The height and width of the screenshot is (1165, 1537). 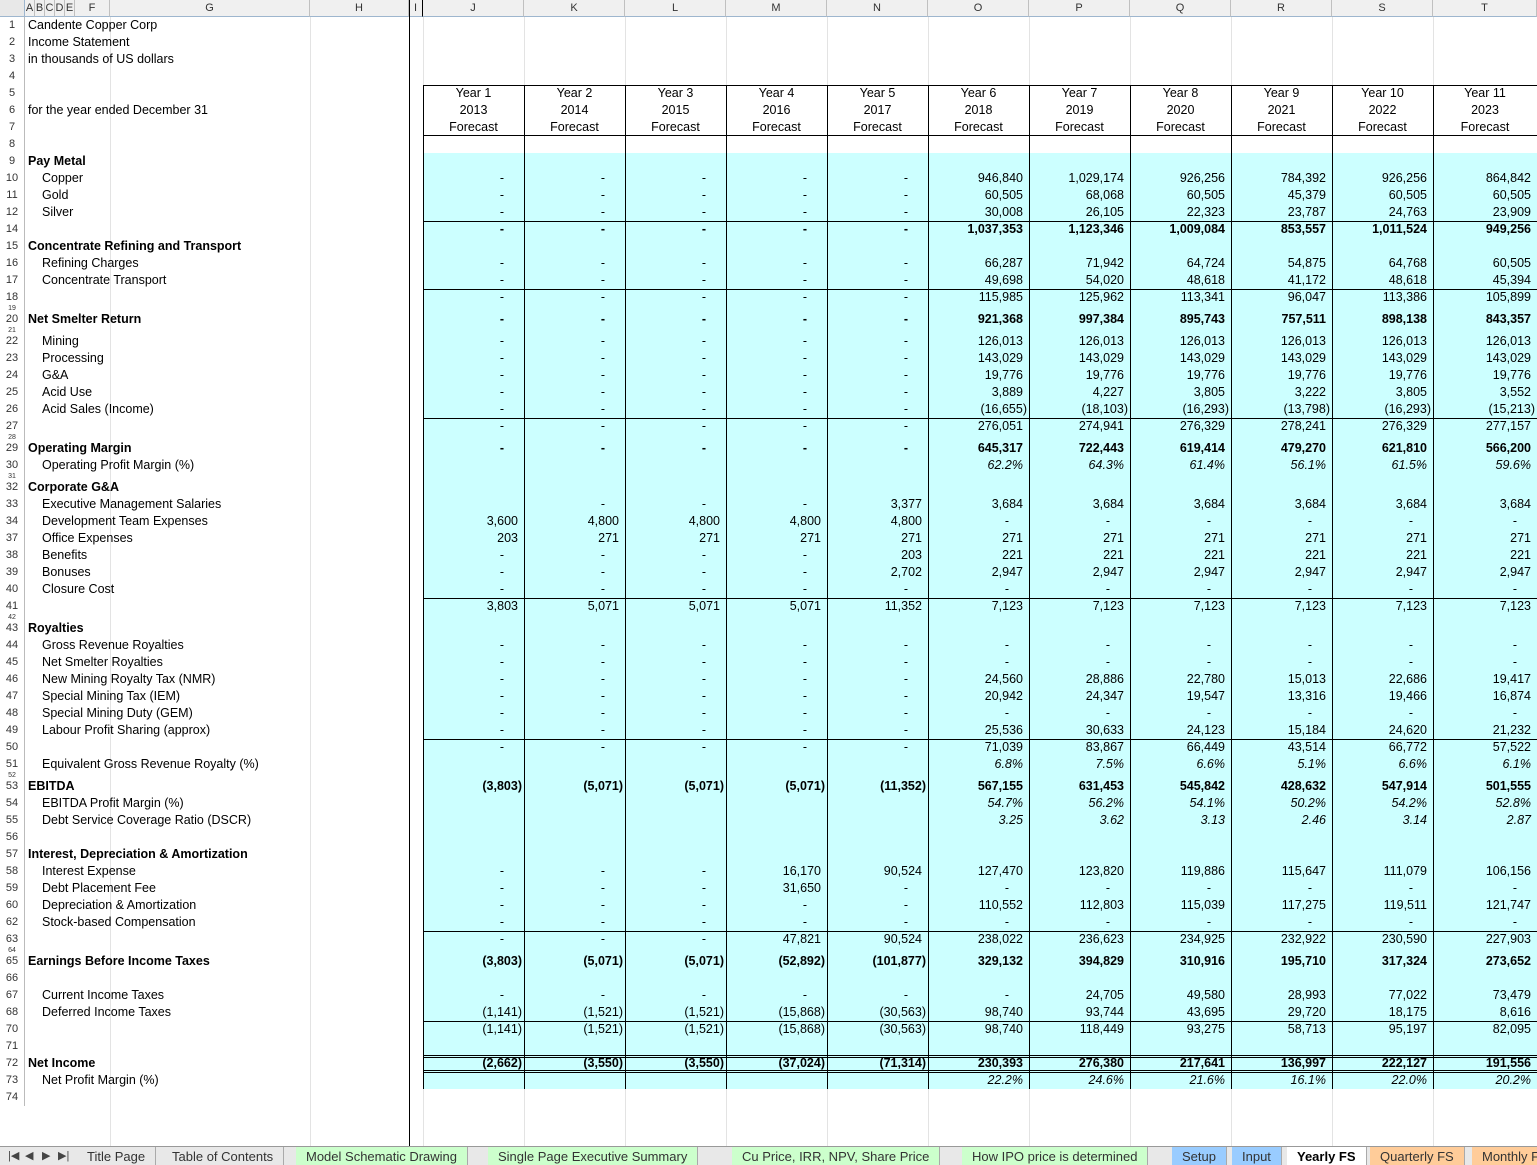 What do you see at coordinates (12, 127) in the screenshot?
I see `row-header-7: 7` at bounding box center [12, 127].